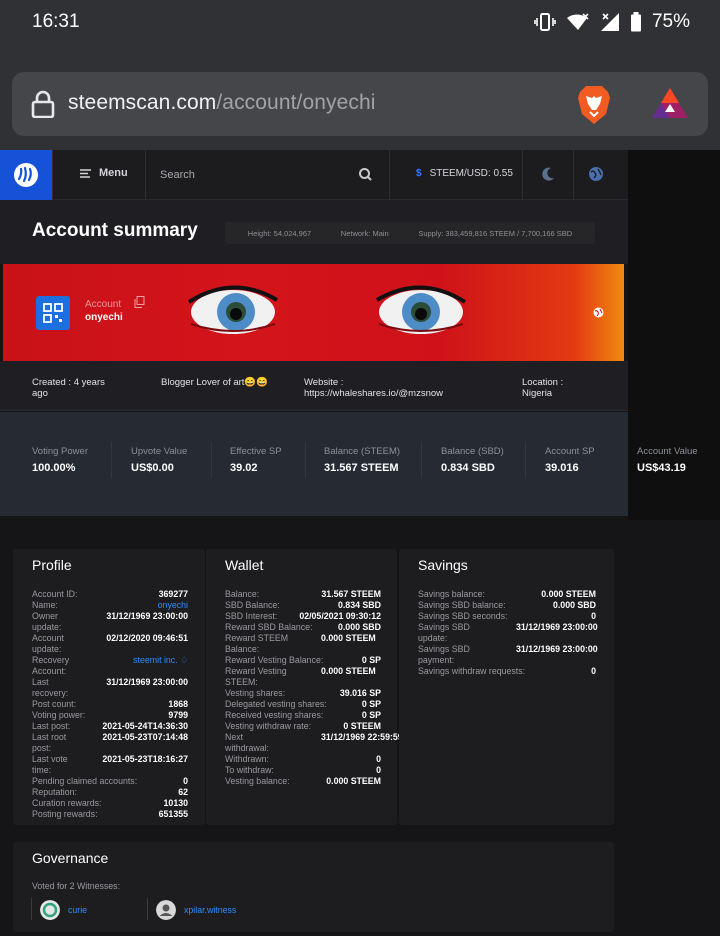  What do you see at coordinates (76, 886) in the screenshot?
I see `witness-votes-label: Voted for 2 Witnesses:` at bounding box center [76, 886].